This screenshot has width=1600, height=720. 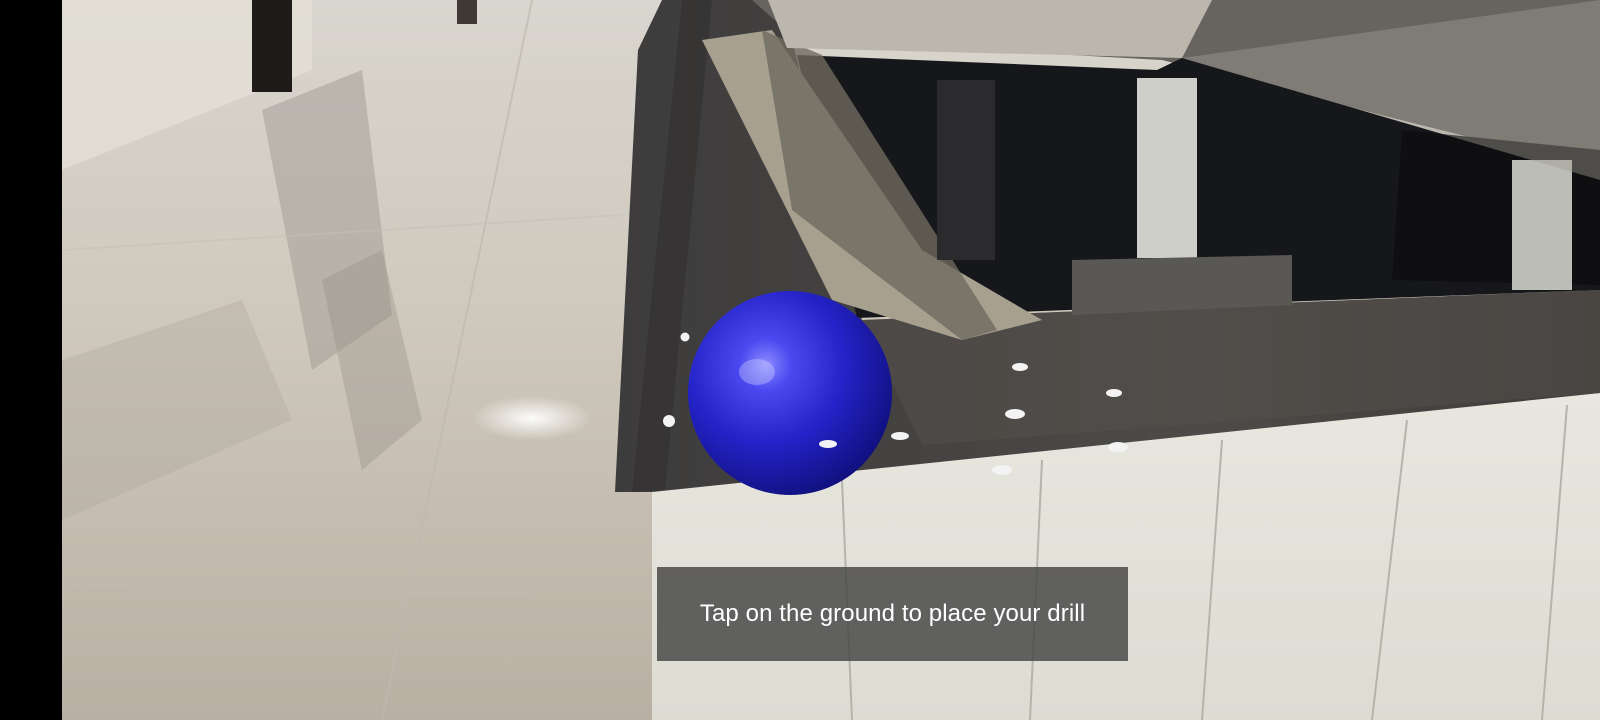 I want to click on instruction-text: Tap on the ground to place your drill, so click(x=892, y=613).